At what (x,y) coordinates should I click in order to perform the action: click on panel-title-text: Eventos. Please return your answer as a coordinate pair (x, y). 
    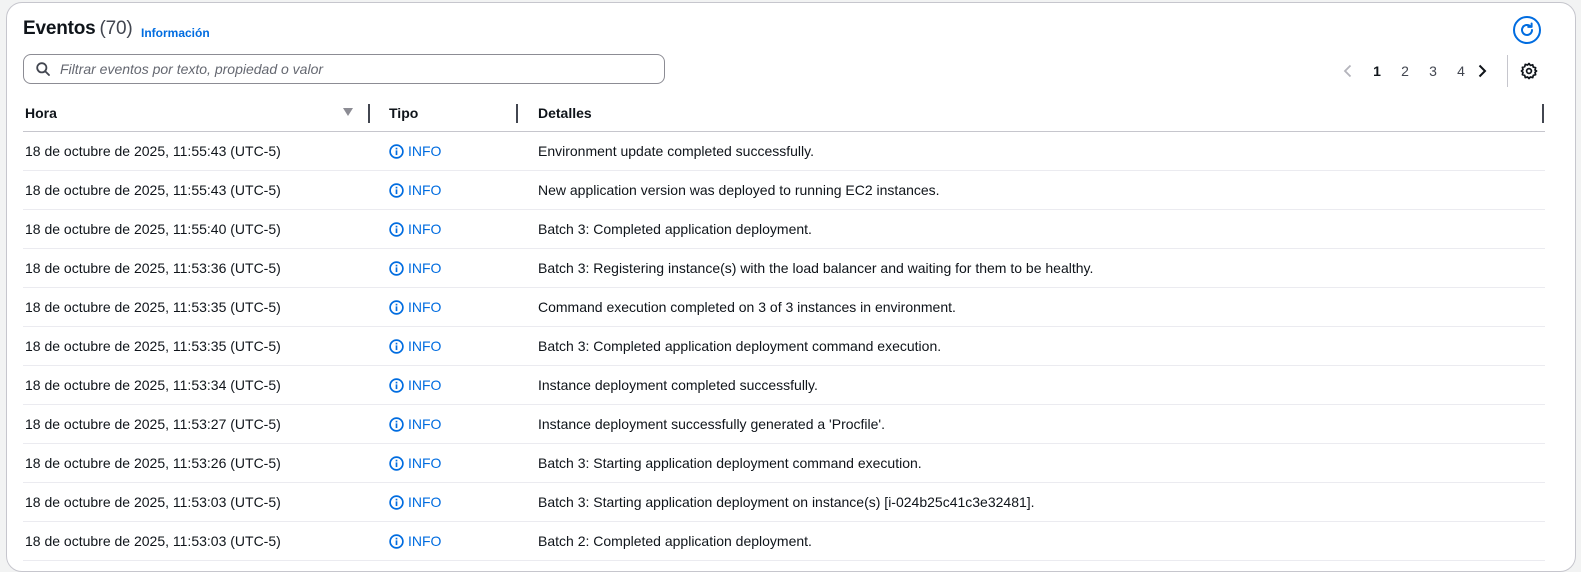
    Looking at the image, I should click on (59, 28).